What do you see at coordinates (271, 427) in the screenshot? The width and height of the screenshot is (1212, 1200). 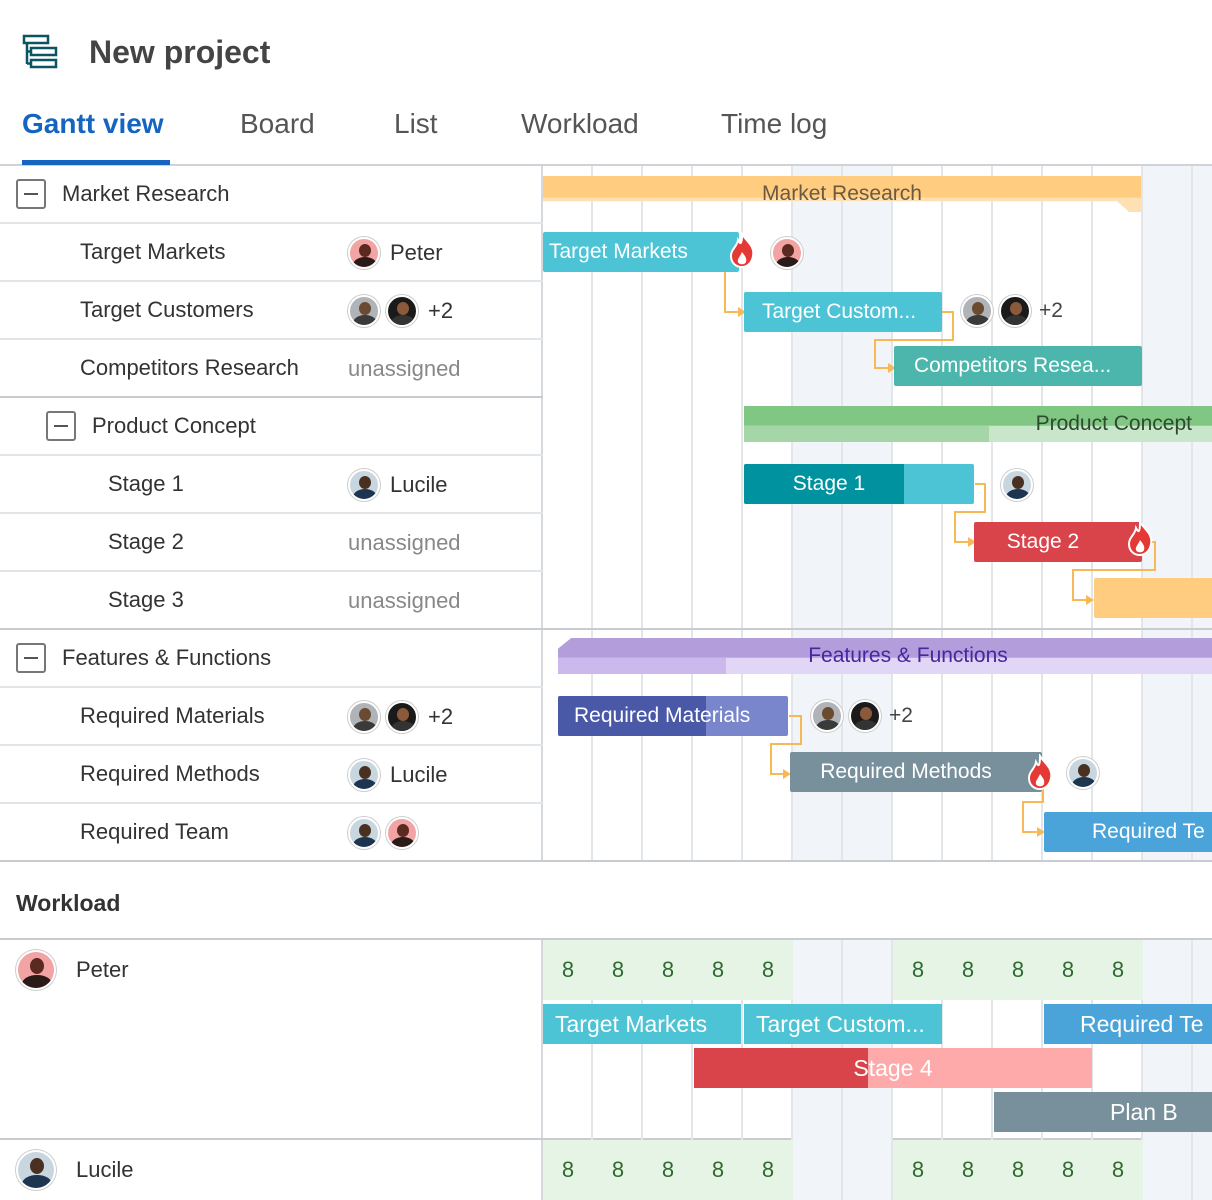 I see `task-row-product-concept: Product Concept` at bounding box center [271, 427].